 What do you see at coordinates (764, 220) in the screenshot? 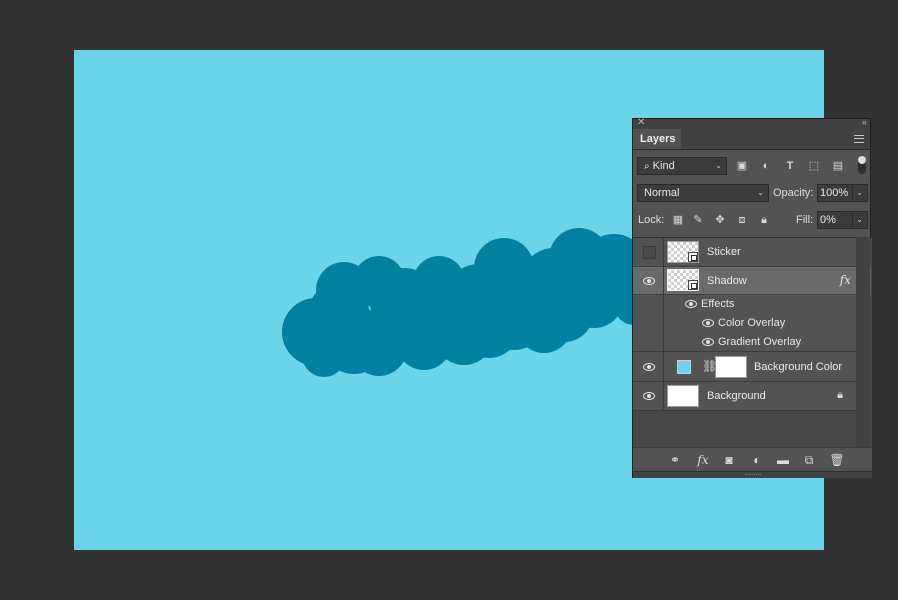
I see `lock-all-icon: 🔒︎` at bounding box center [764, 220].